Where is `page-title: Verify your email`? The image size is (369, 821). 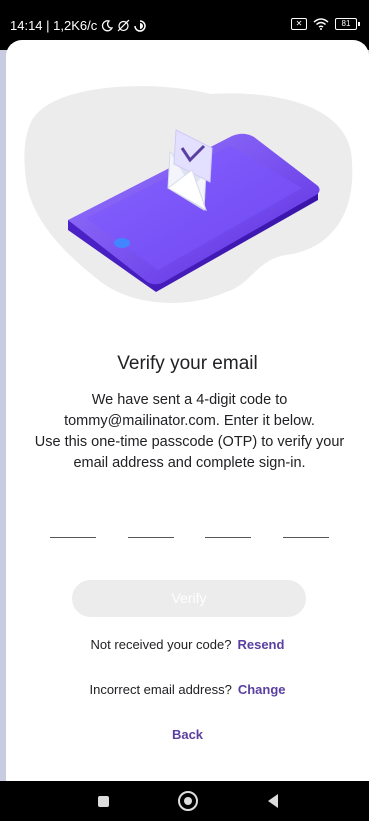
page-title: Verify your email is located at coordinates (187, 363).